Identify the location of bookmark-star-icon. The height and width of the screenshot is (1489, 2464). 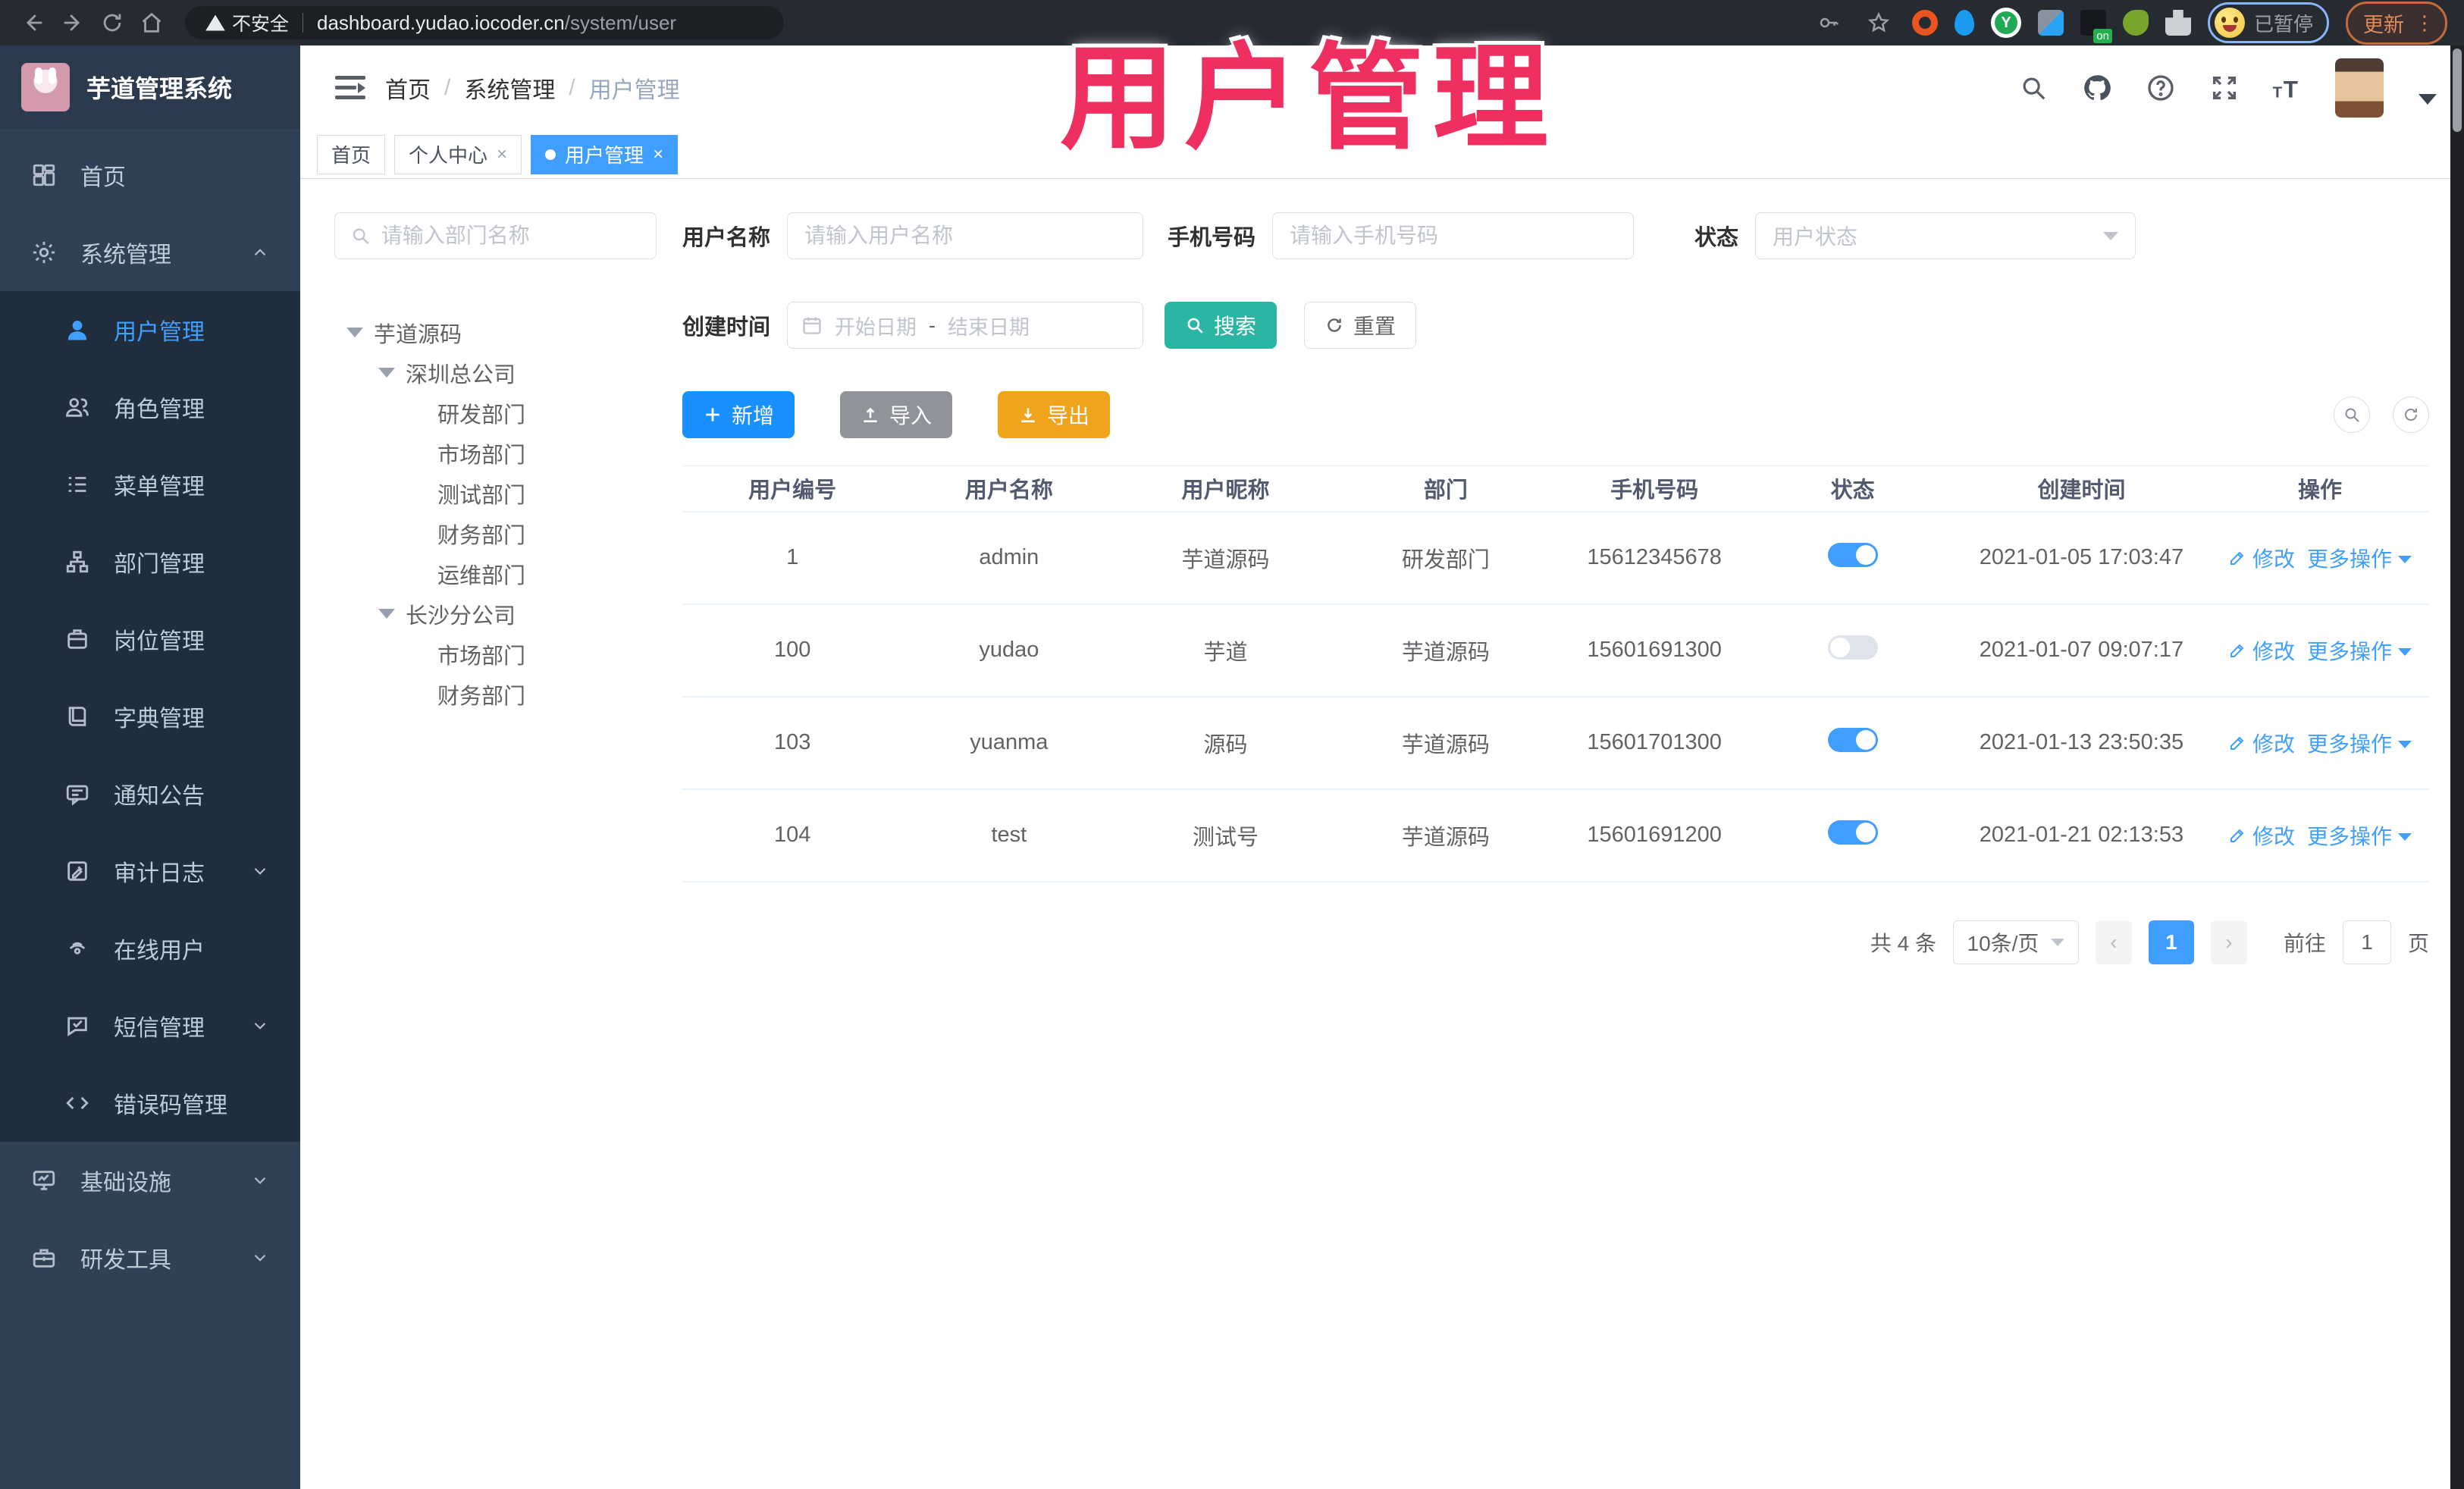
(1879, 22).